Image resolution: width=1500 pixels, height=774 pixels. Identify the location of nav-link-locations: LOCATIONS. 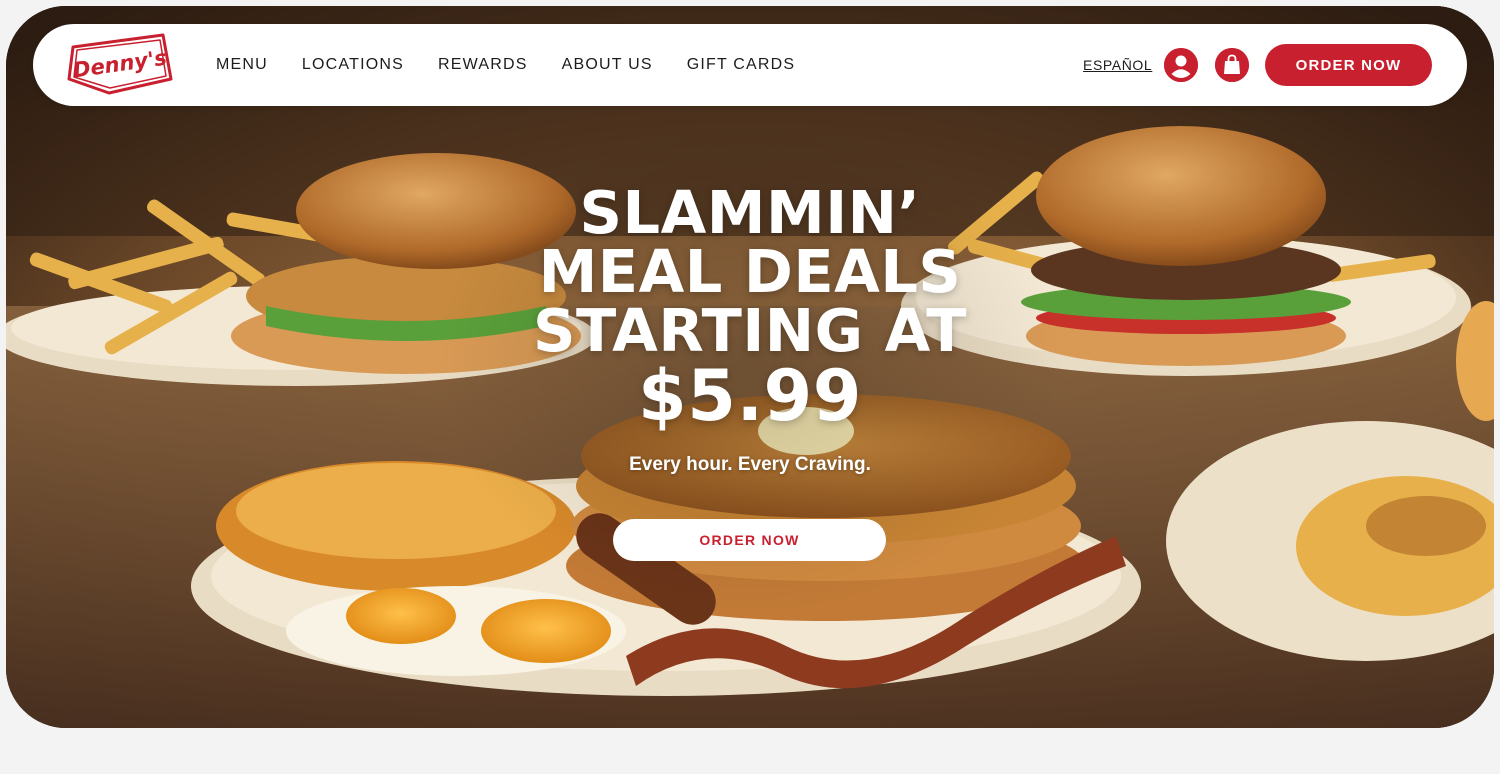
(353, 65).